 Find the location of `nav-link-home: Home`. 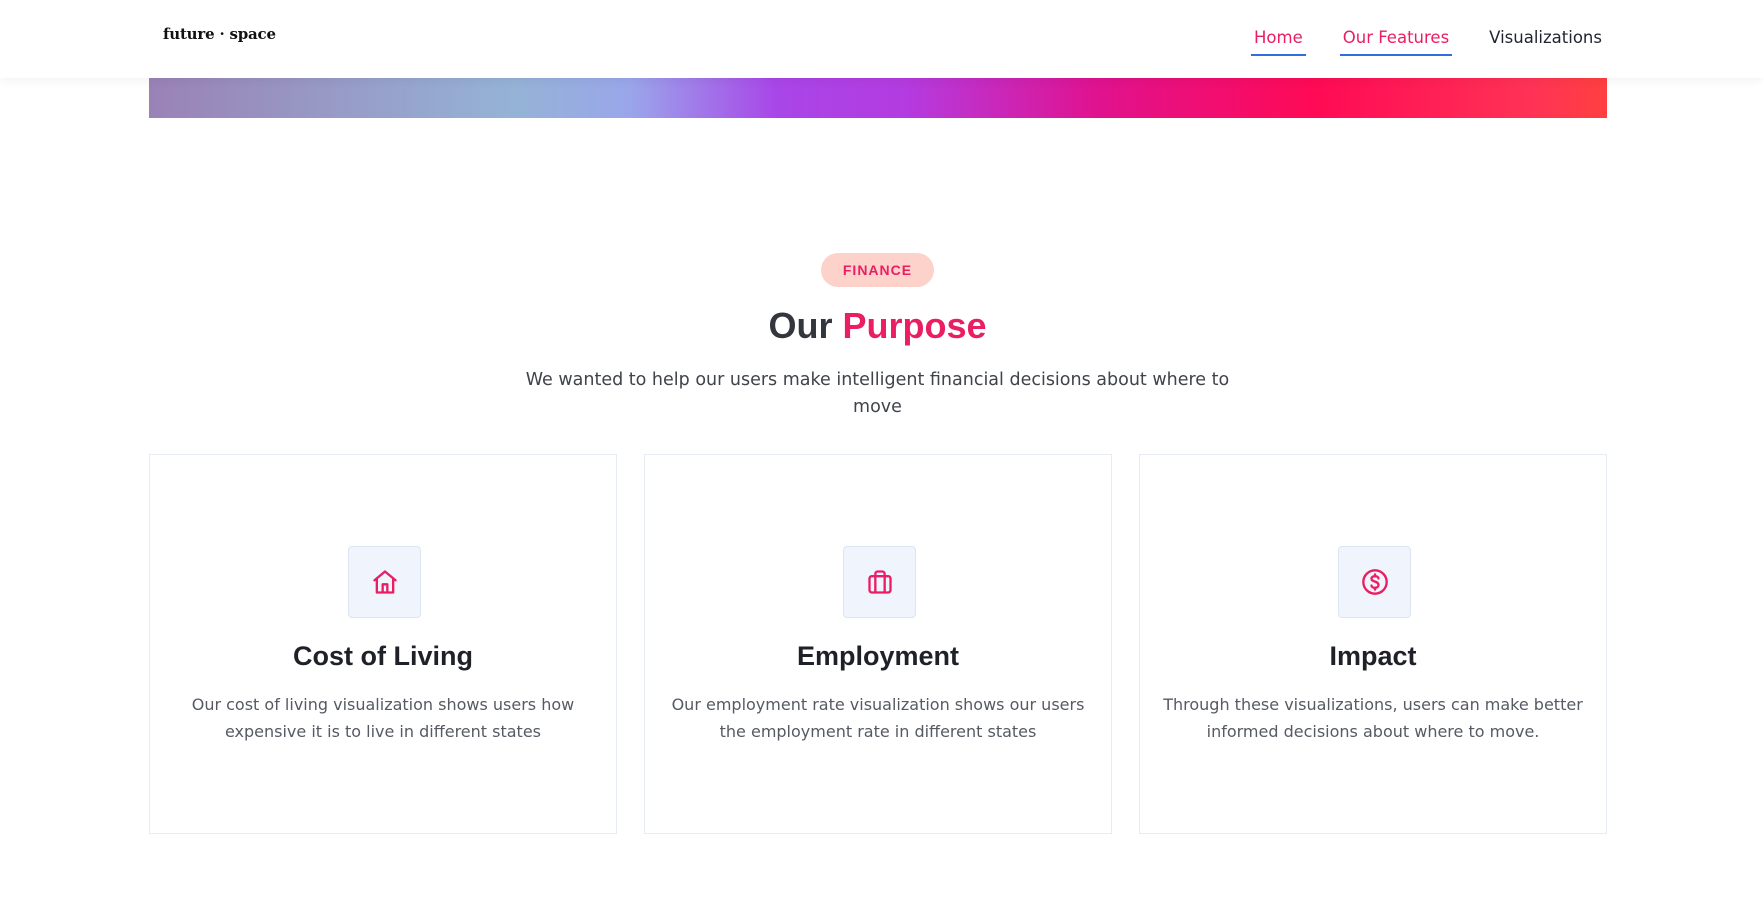

nav-link-home: Home is located at coordinates (1278, 42).